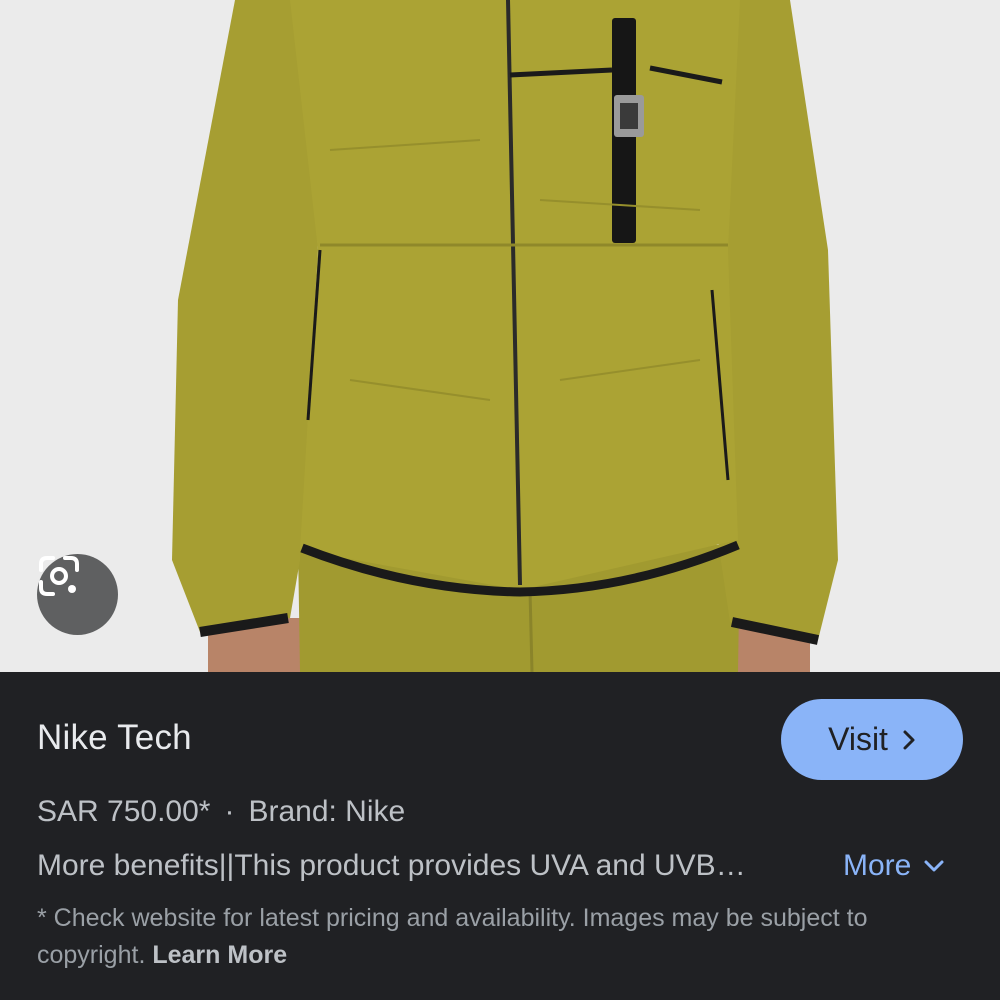 The image size is (1000, 1000). What do you see at coordinates (221, 812) in the screenshot?
I see `product-meta: SAR 750.00* · Brand: Nike` at bounding box center [221, 812].